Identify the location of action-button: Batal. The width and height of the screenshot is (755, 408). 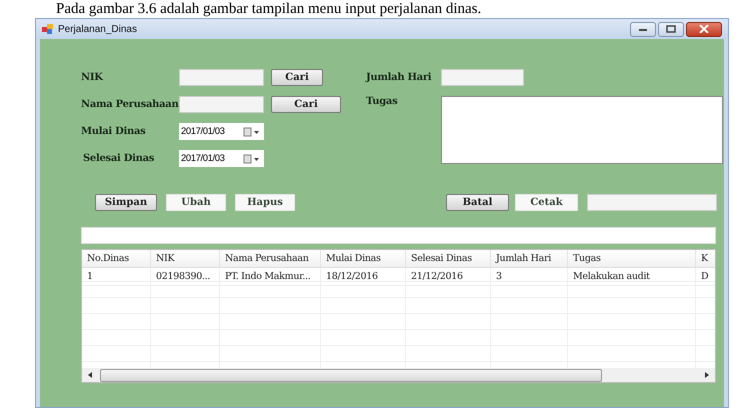
(477, 202).